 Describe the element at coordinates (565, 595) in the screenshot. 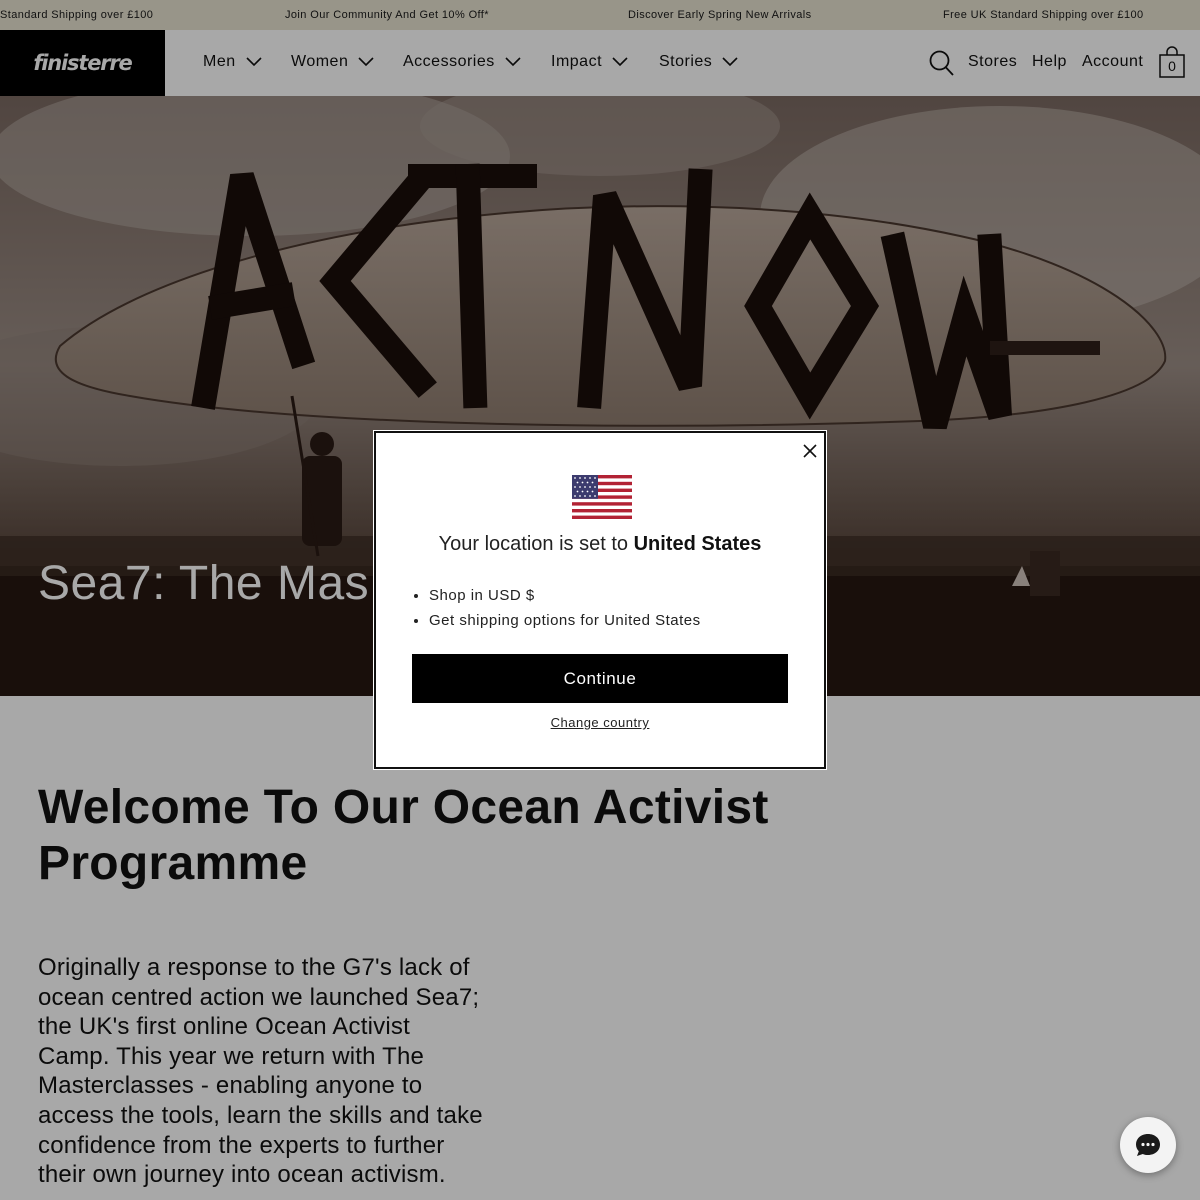

I see `list-item: Shop in USD $` at that location.